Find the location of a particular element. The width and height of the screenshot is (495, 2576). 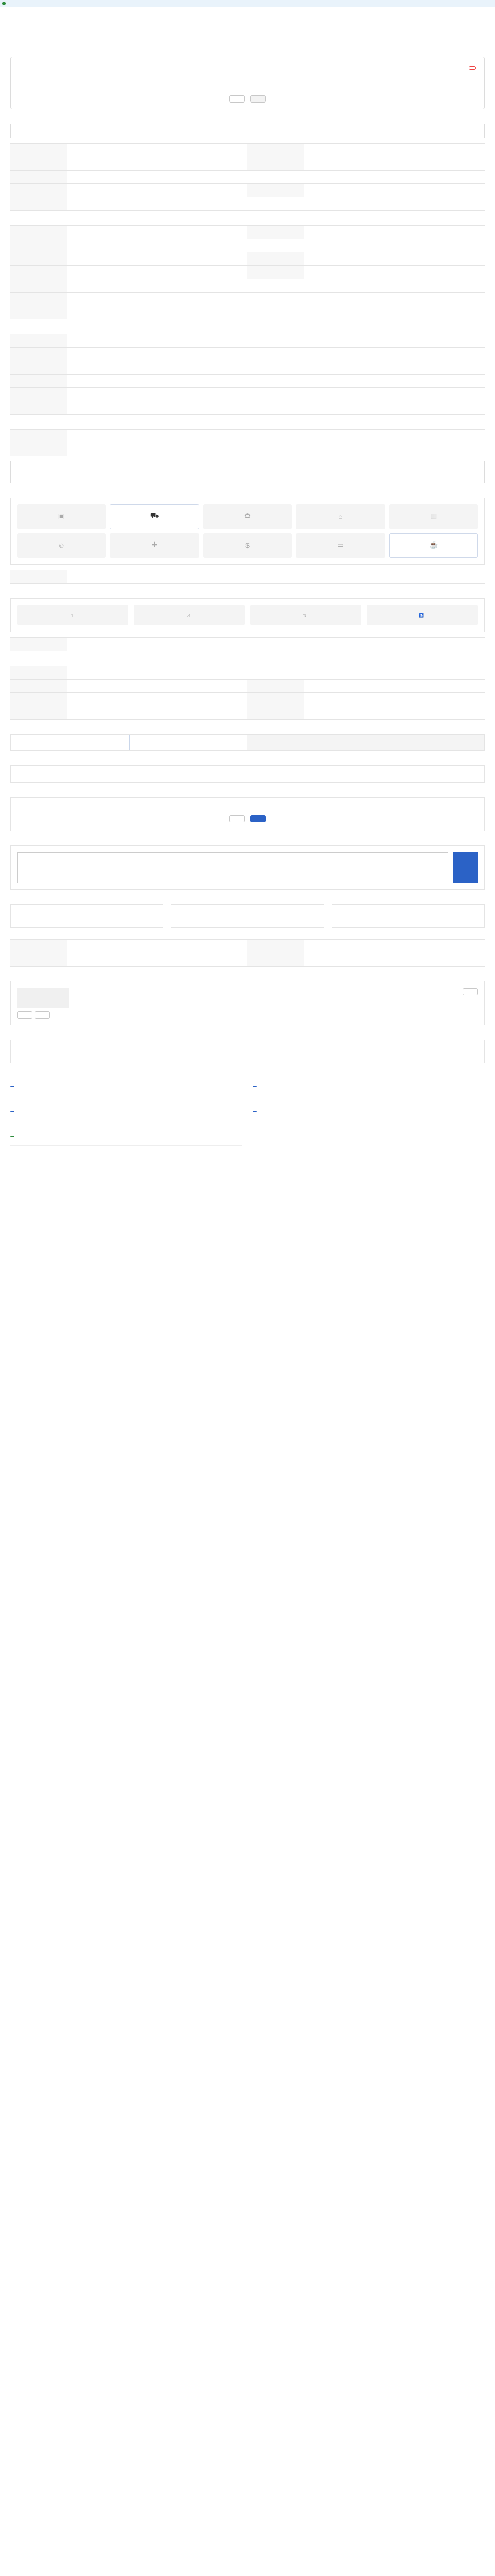

job-actions is located at coordinates (247, 99).